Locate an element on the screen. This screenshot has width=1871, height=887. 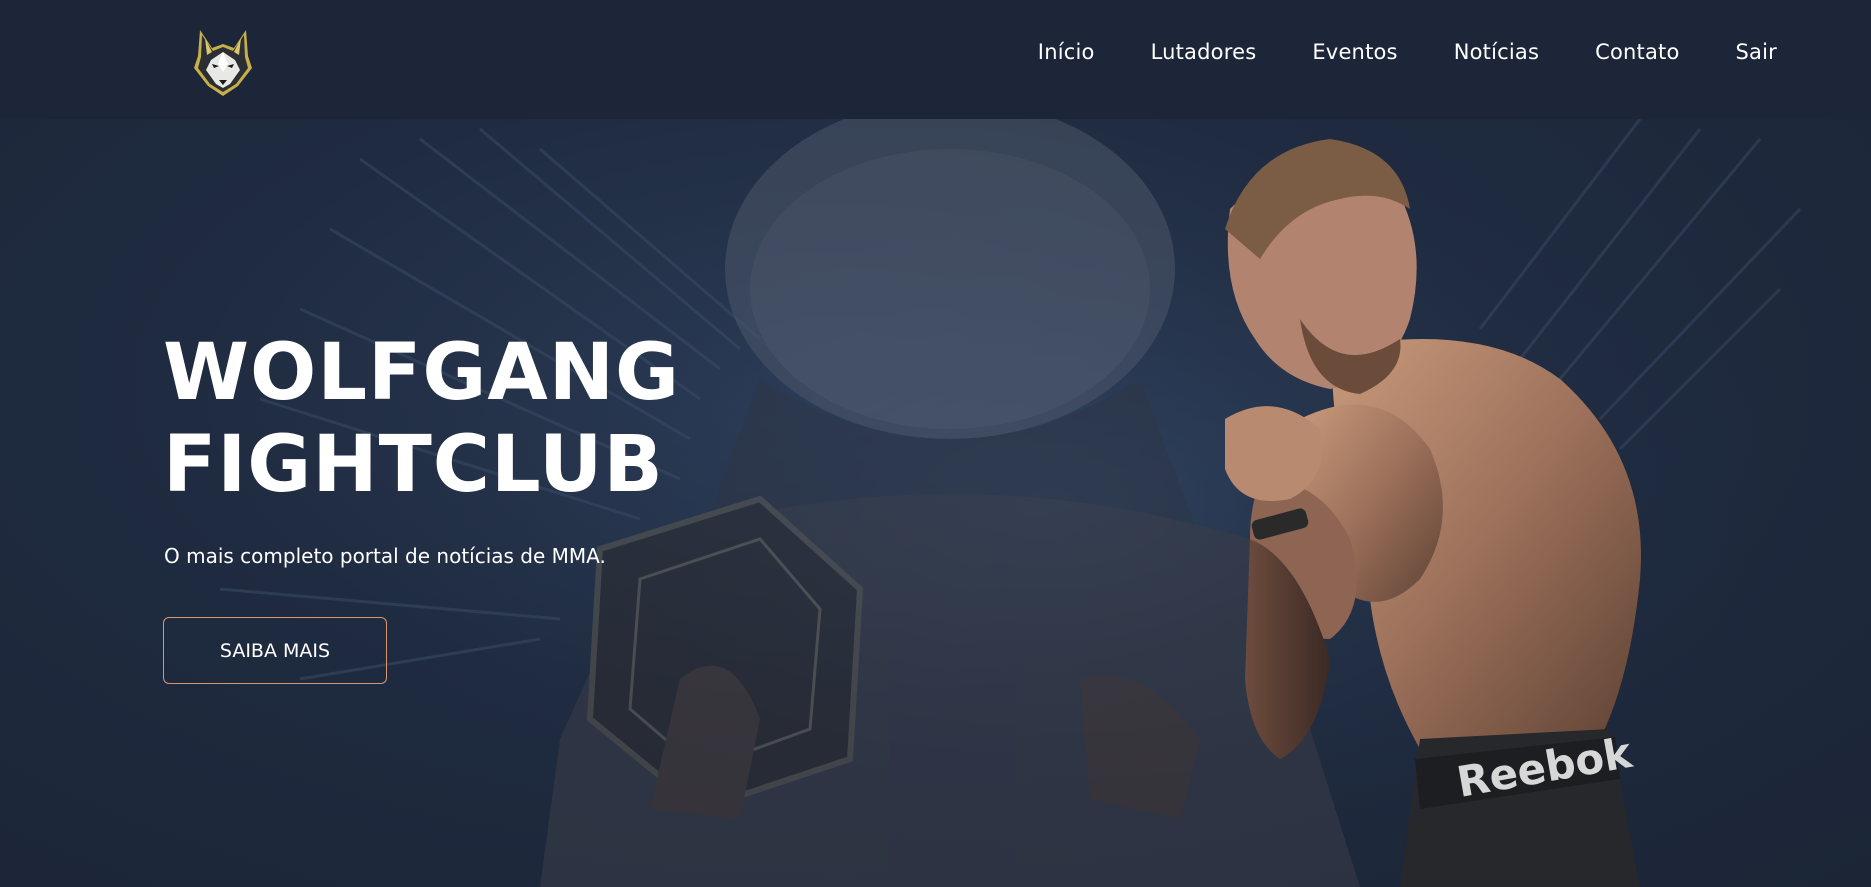
hero-title: WOLFGANG FIGHTCLUB is located at coordinates (421, 419).